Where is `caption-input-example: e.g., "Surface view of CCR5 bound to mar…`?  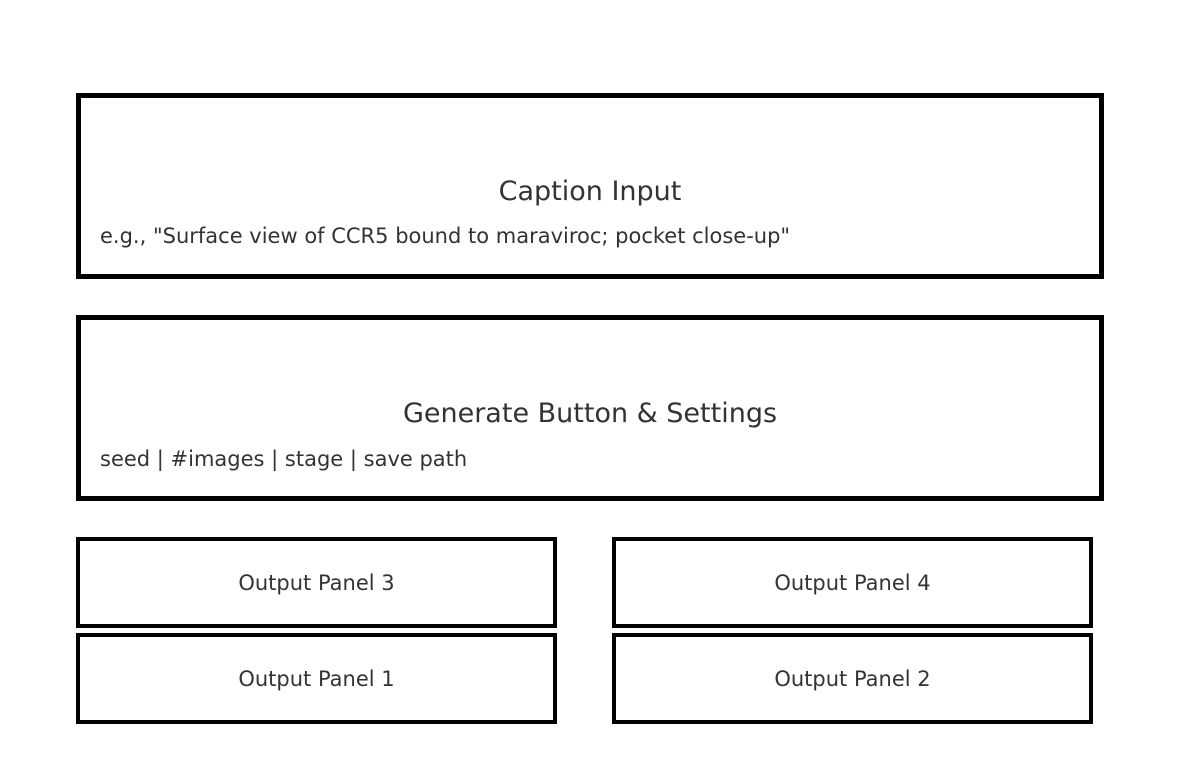
caption-input-example: e.g., "Surface view of CCR5 bound to mar… is located at coordinates (445, 236).